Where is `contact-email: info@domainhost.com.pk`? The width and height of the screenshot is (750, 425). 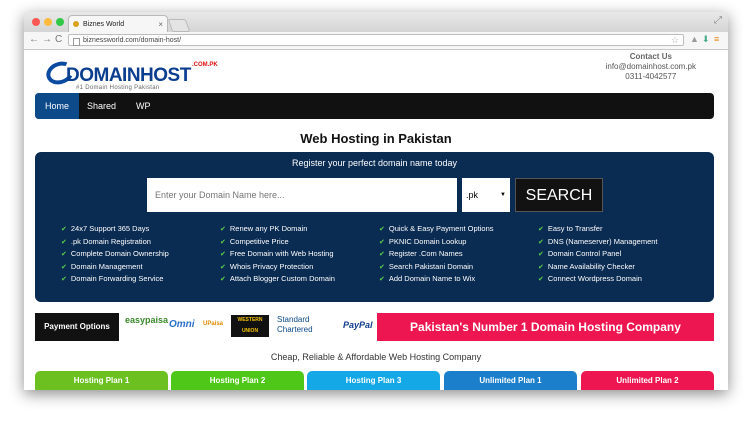 contact-email: info@domainhost.com.pk is located at coordinates (651, 67).